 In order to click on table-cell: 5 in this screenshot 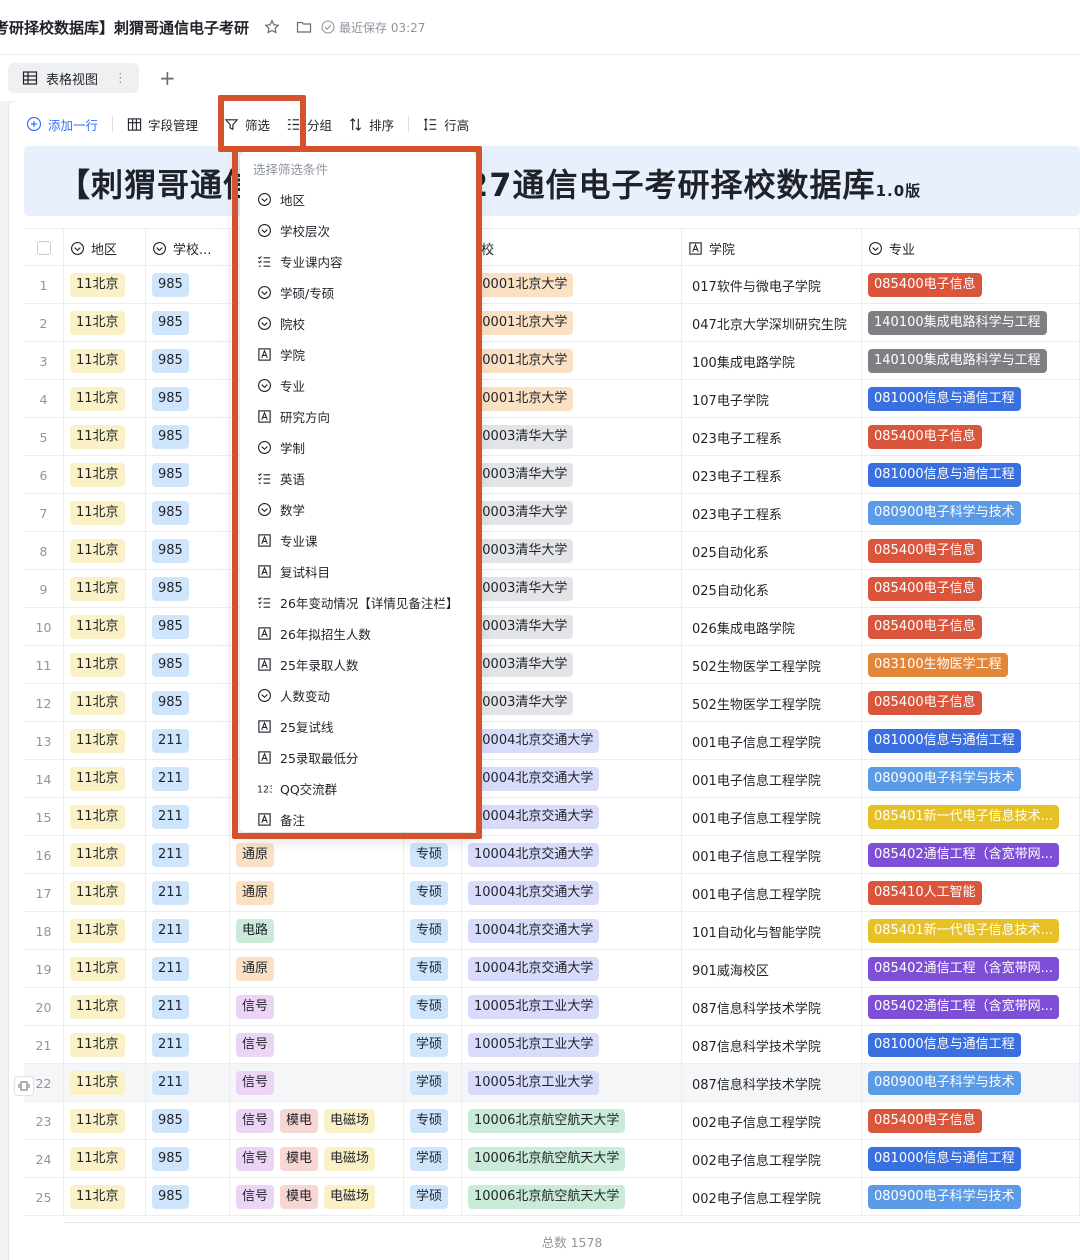, I will do `click(44, 437)`.